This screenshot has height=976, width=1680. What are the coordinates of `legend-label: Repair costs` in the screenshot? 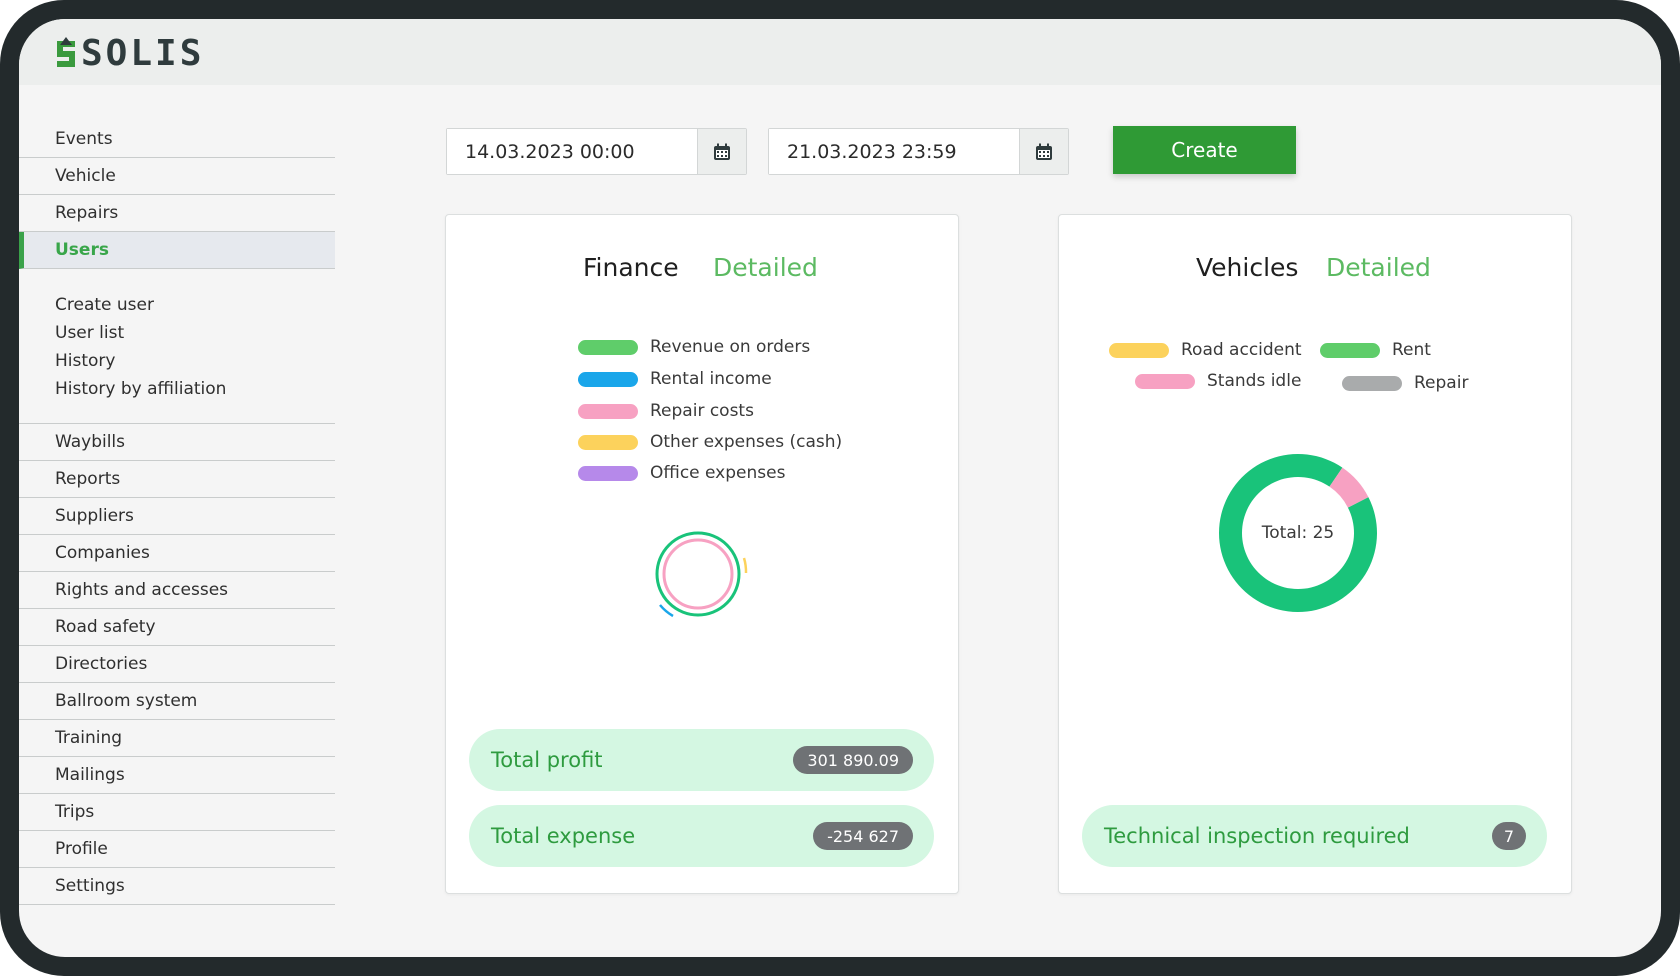 It's located at (702, 411).